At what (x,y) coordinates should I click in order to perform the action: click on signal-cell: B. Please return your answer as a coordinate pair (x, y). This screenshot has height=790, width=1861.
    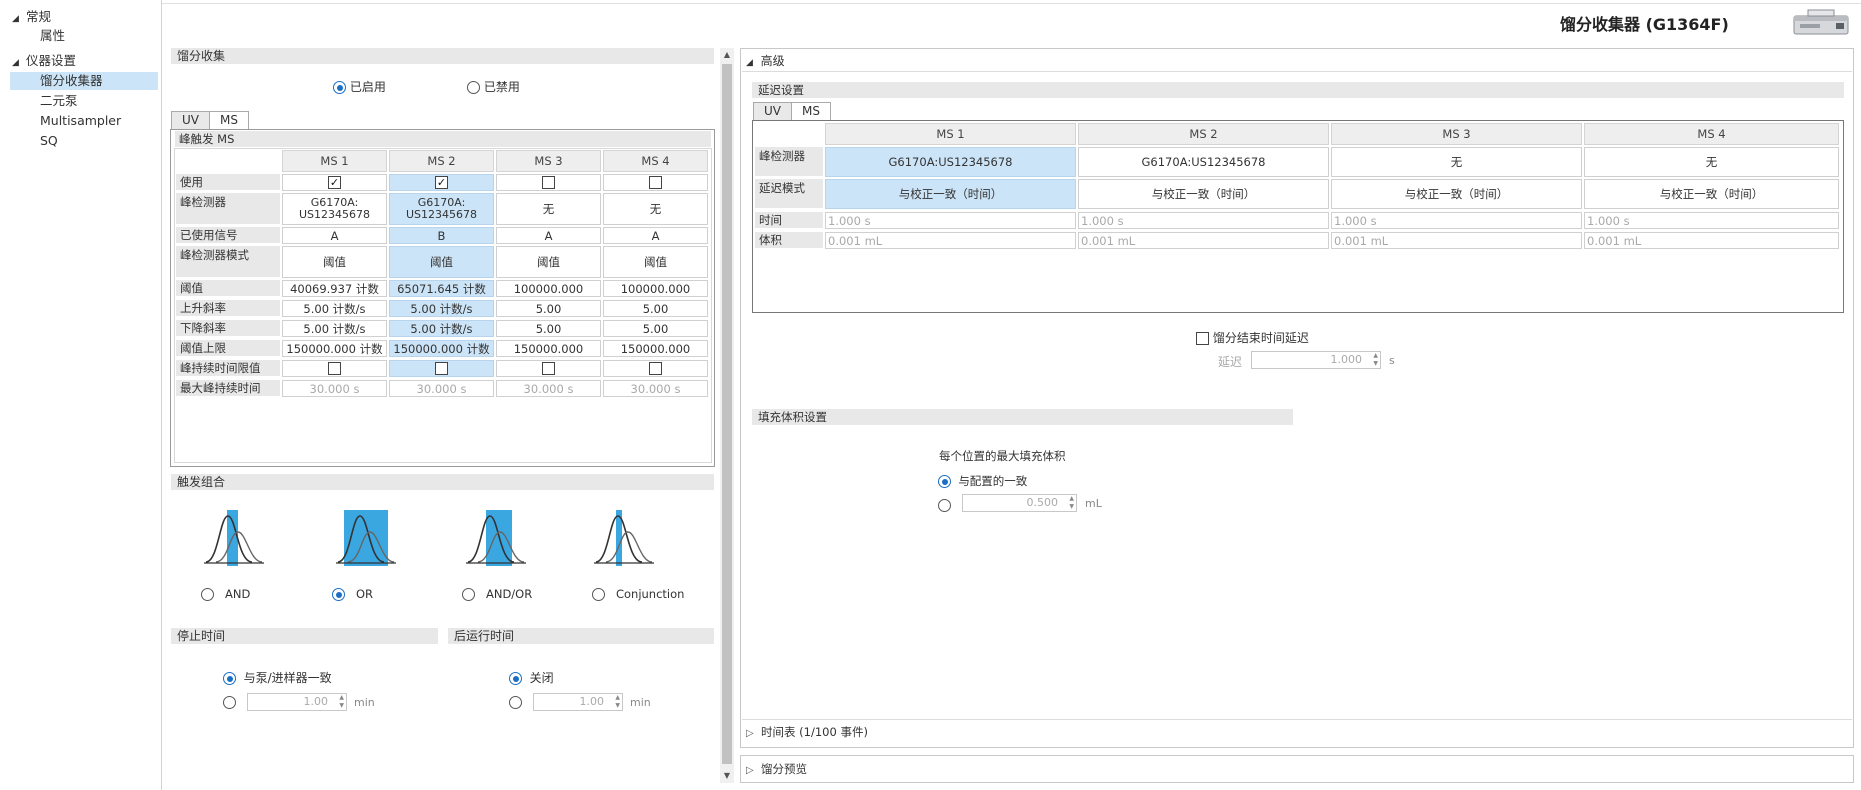
    Looking at the image, I should click on (441, 235).